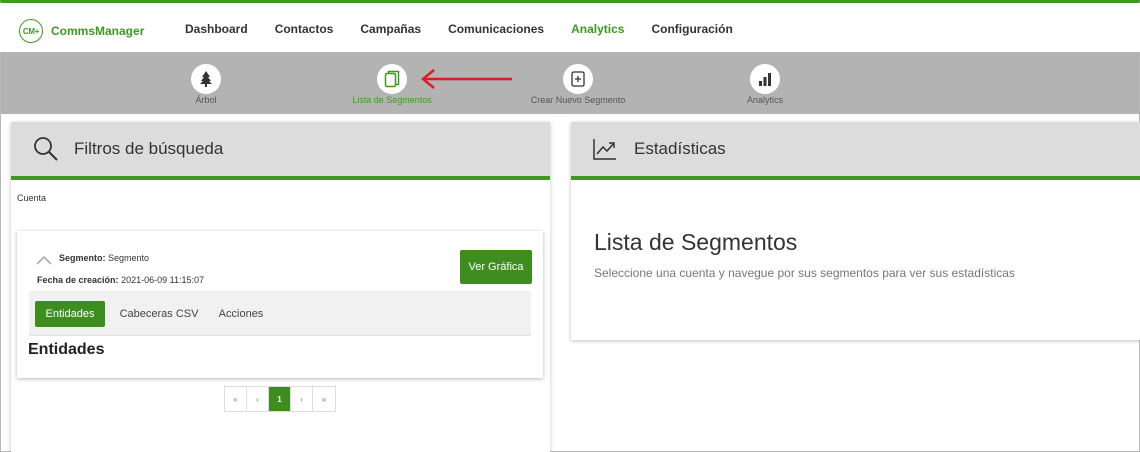 This screenshot has width=1140, height=452. What do you see at coordinates (578, 79) in the screenshot?
I see `new-segment-icon` at bounding box center [578, 79].